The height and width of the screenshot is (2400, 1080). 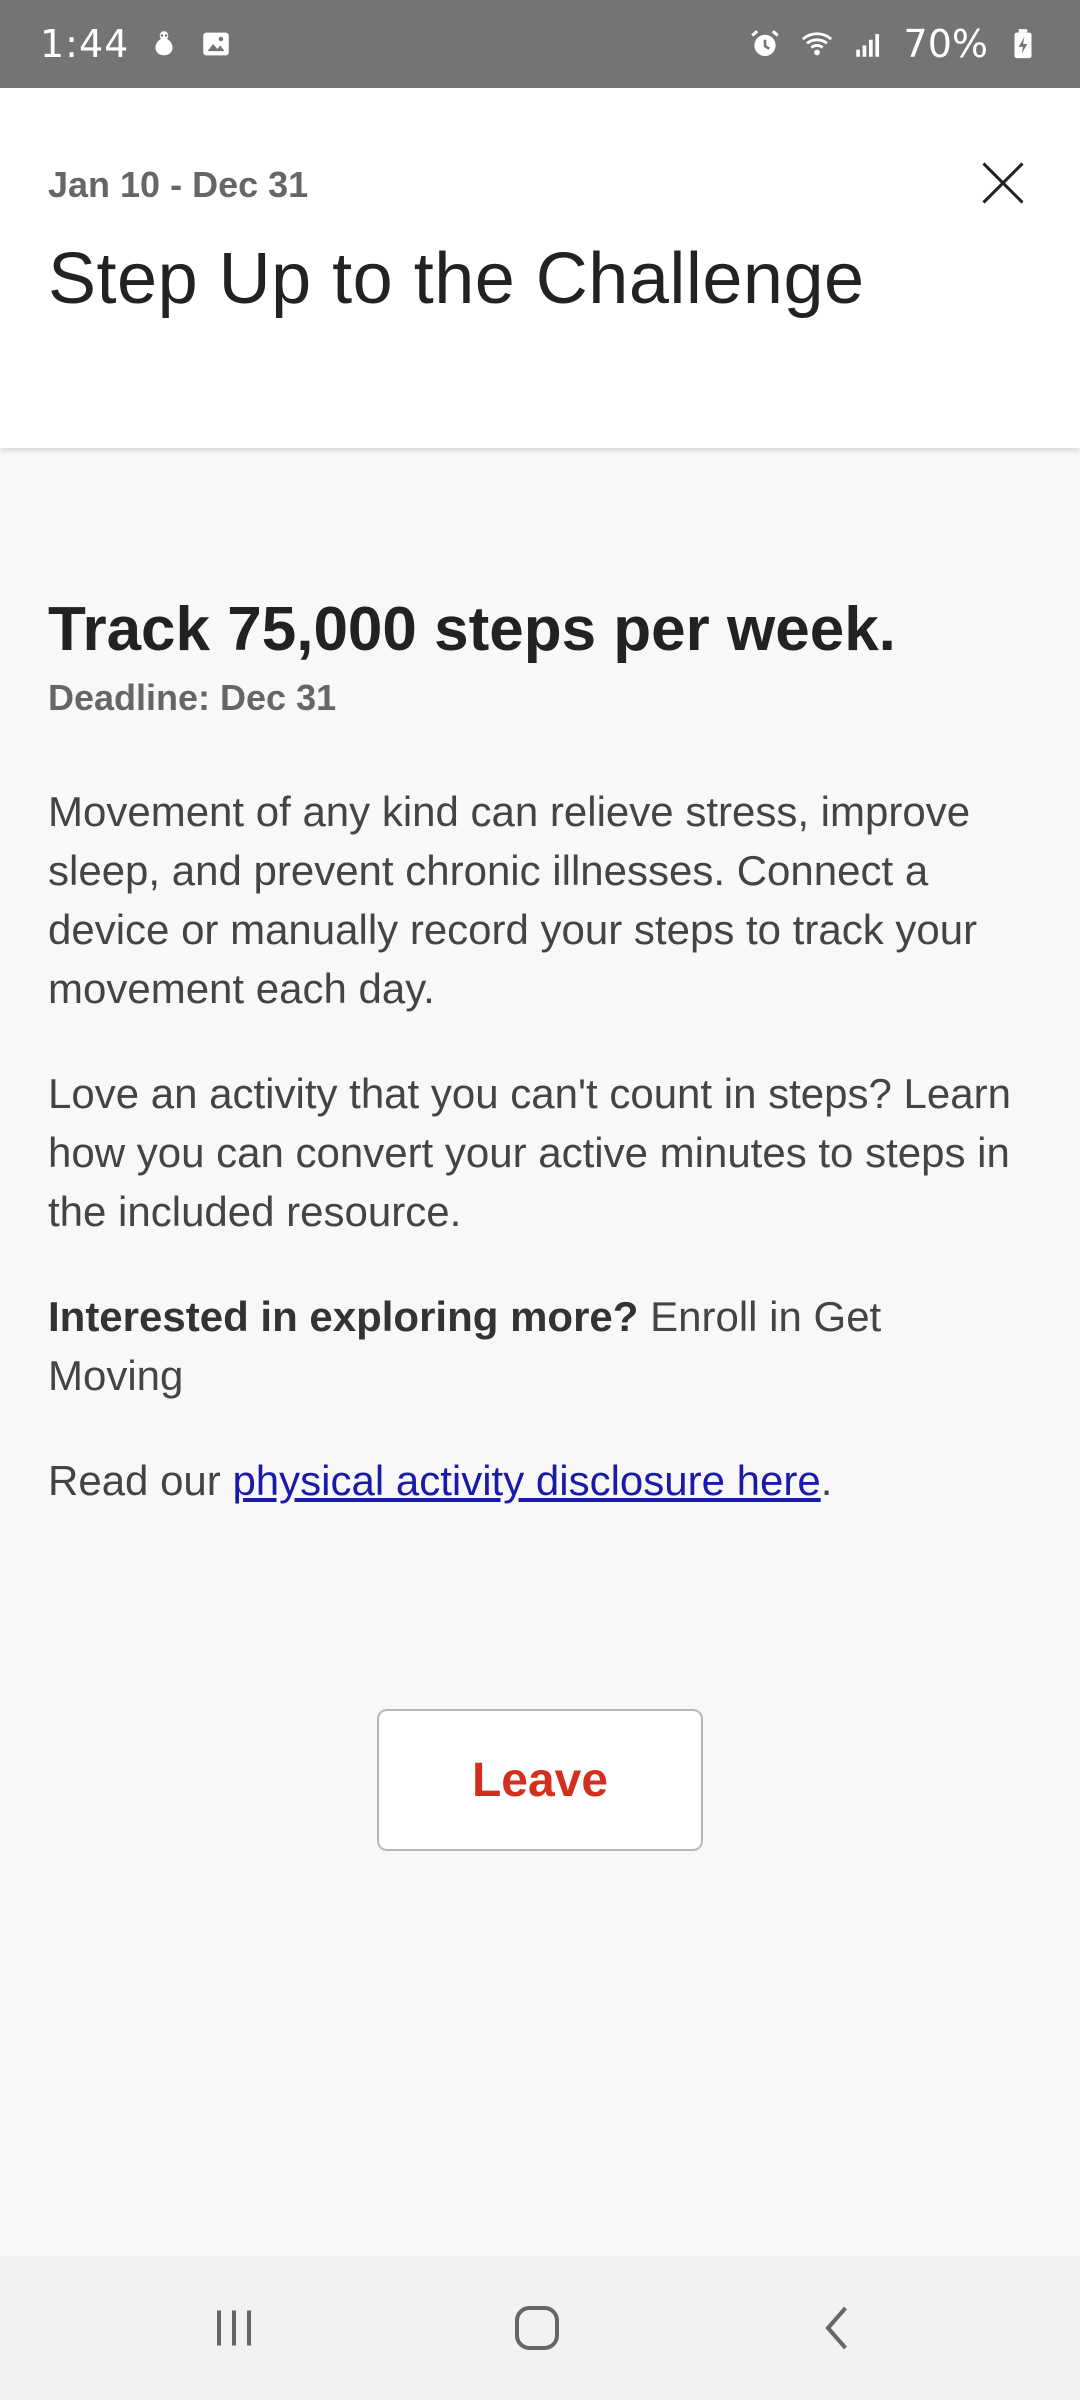 What do you see at coordinates (869, 44) in the screenshot?
I see `signal-icon` at bounding box center [869, 44].